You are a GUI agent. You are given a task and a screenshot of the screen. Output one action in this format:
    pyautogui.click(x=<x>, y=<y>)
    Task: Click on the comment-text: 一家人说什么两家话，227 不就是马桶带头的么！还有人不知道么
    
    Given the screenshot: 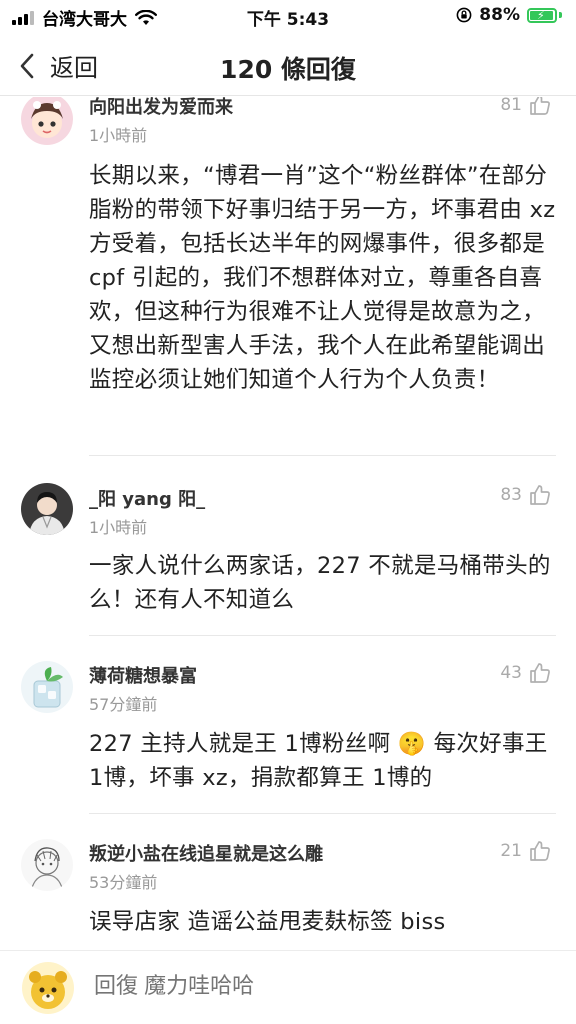 What is the action you would take?
    pyautogui.click(x=320, y=583)
    